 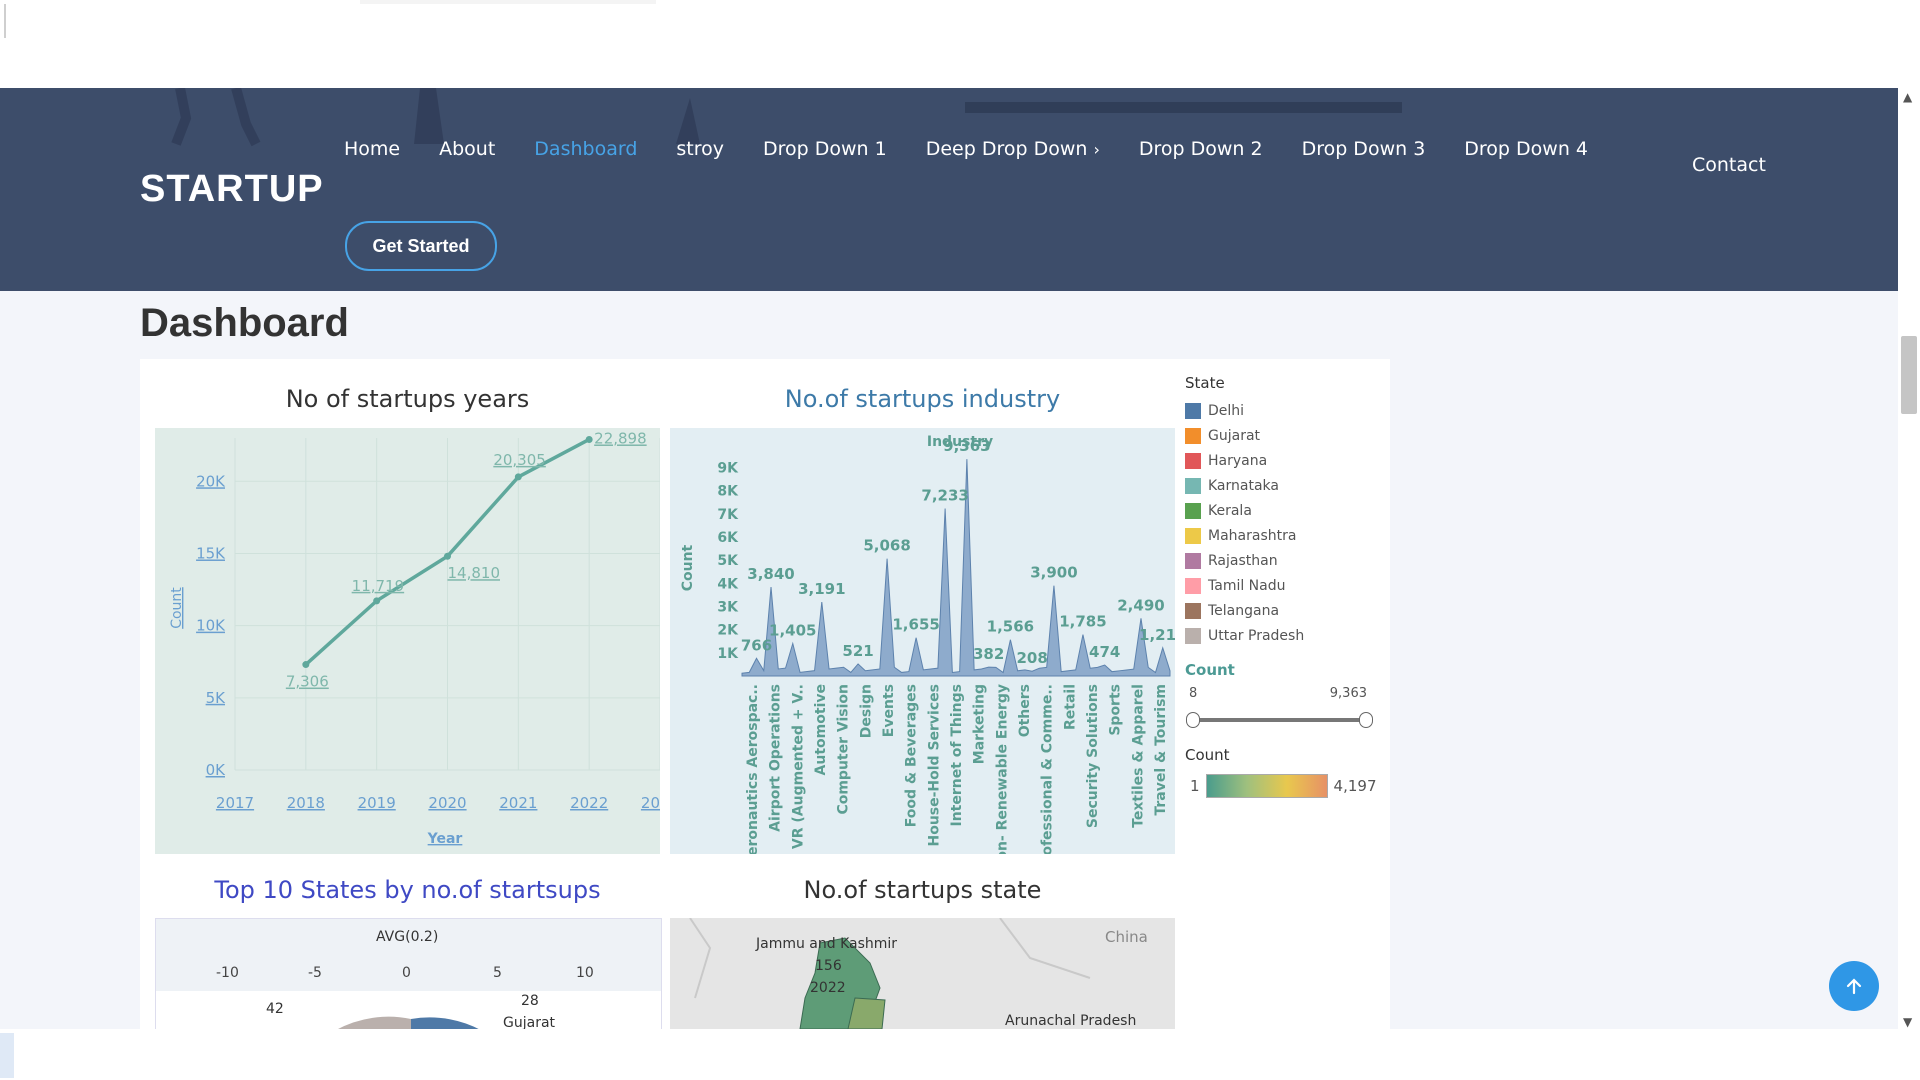 What do you see at coordinates (1244, 585) in the screenshot?
I see `legend-item: Tamil Nadu` at bounding box center [1244, 585].